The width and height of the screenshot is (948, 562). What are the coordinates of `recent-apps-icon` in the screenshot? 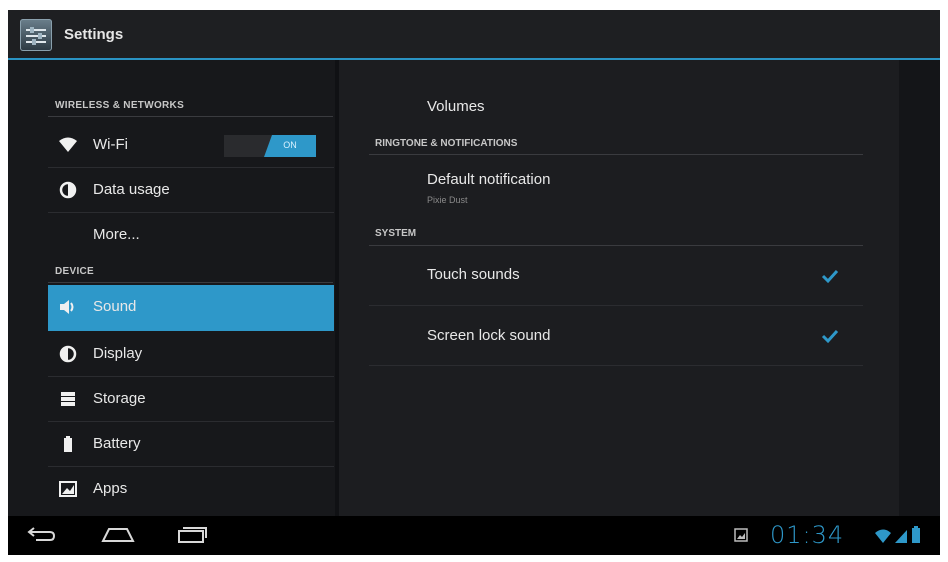 It's located at (191, 537).